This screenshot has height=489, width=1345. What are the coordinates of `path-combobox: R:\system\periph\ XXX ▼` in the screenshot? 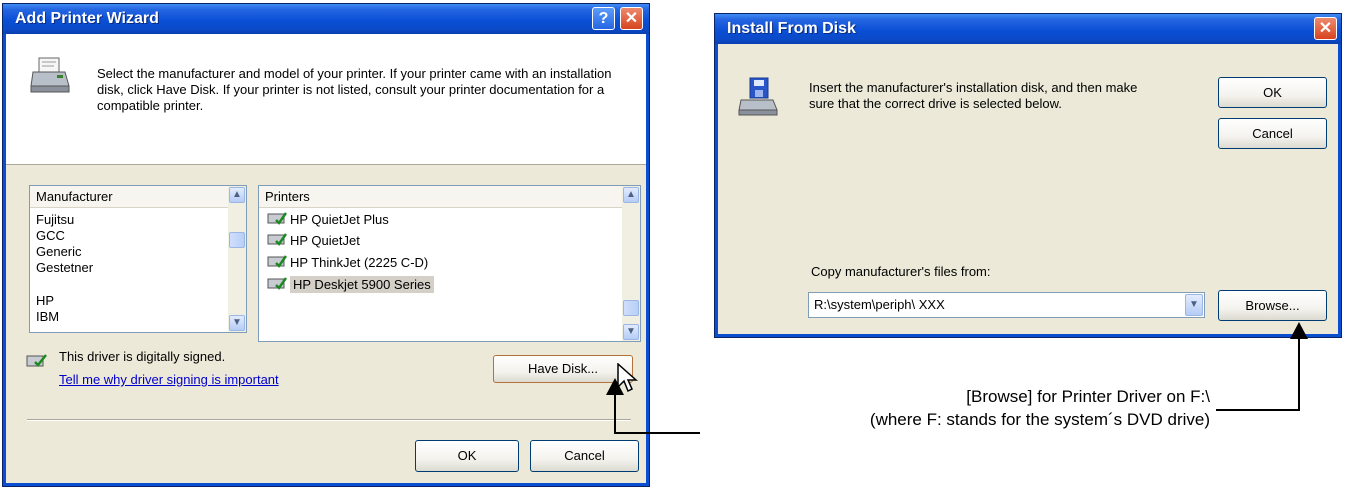 It's located at (1006, 305).